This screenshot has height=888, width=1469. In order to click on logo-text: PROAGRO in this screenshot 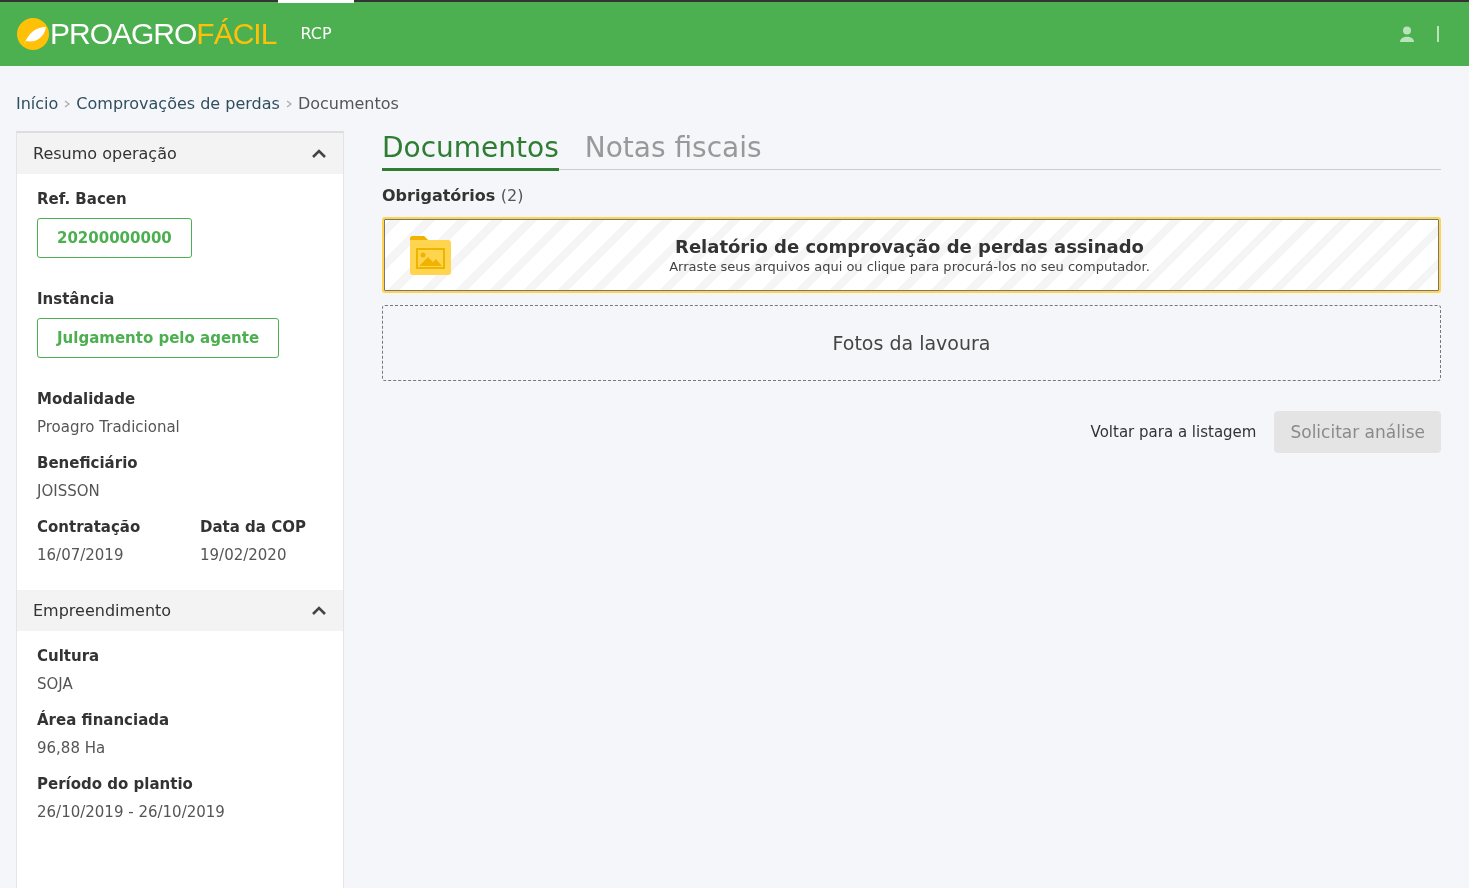, I will do `click(123, 34)`.